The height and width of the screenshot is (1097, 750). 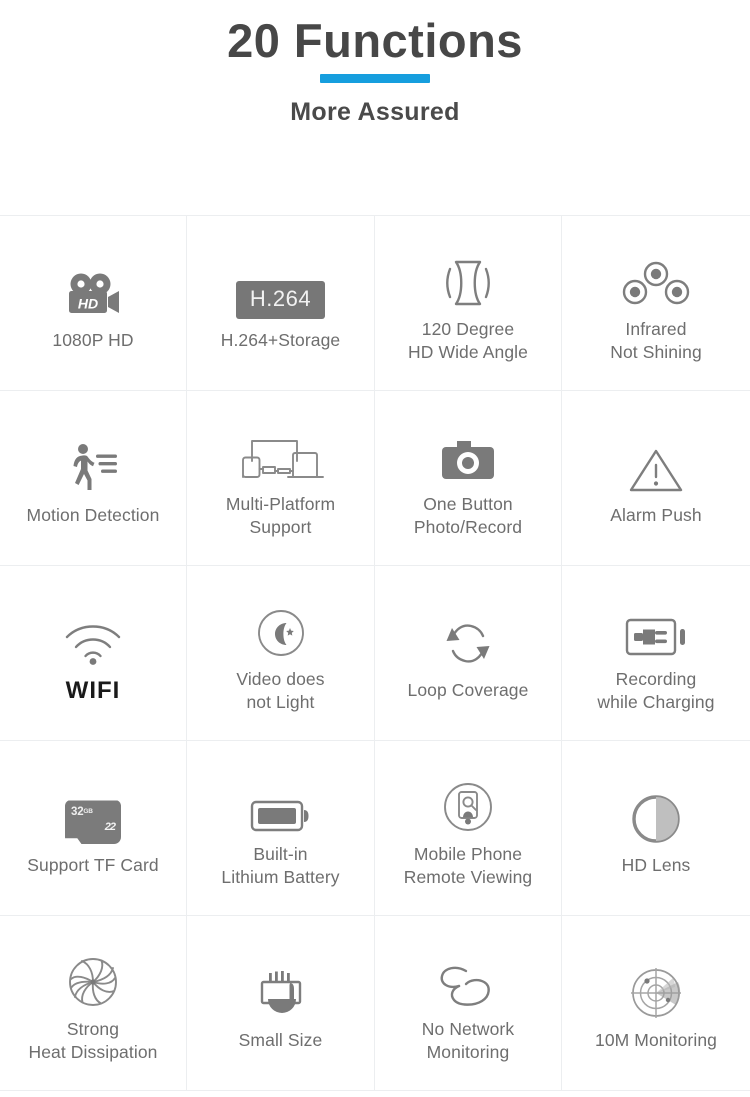 What do you see at coordinates (468, 644) in the screenshot?
I see `loop-refresh-icon` at bounding box center [468, 644].